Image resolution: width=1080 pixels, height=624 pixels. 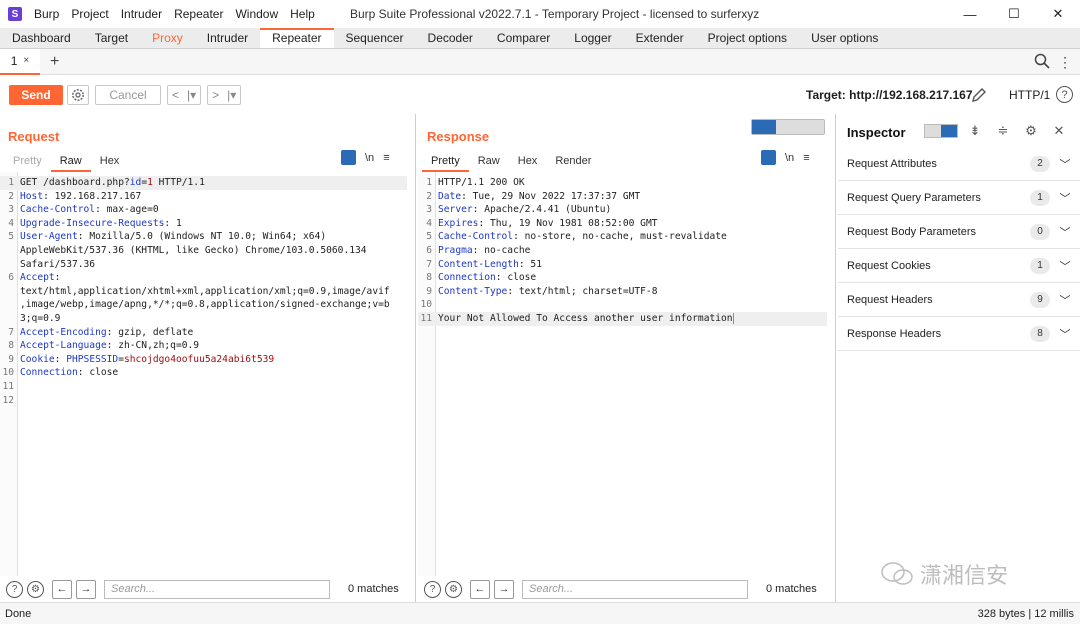 What do you see at coordinates (432, 589) in the screenshot?
I see `response-help-icon: ?` at bounding box center [432, 589].